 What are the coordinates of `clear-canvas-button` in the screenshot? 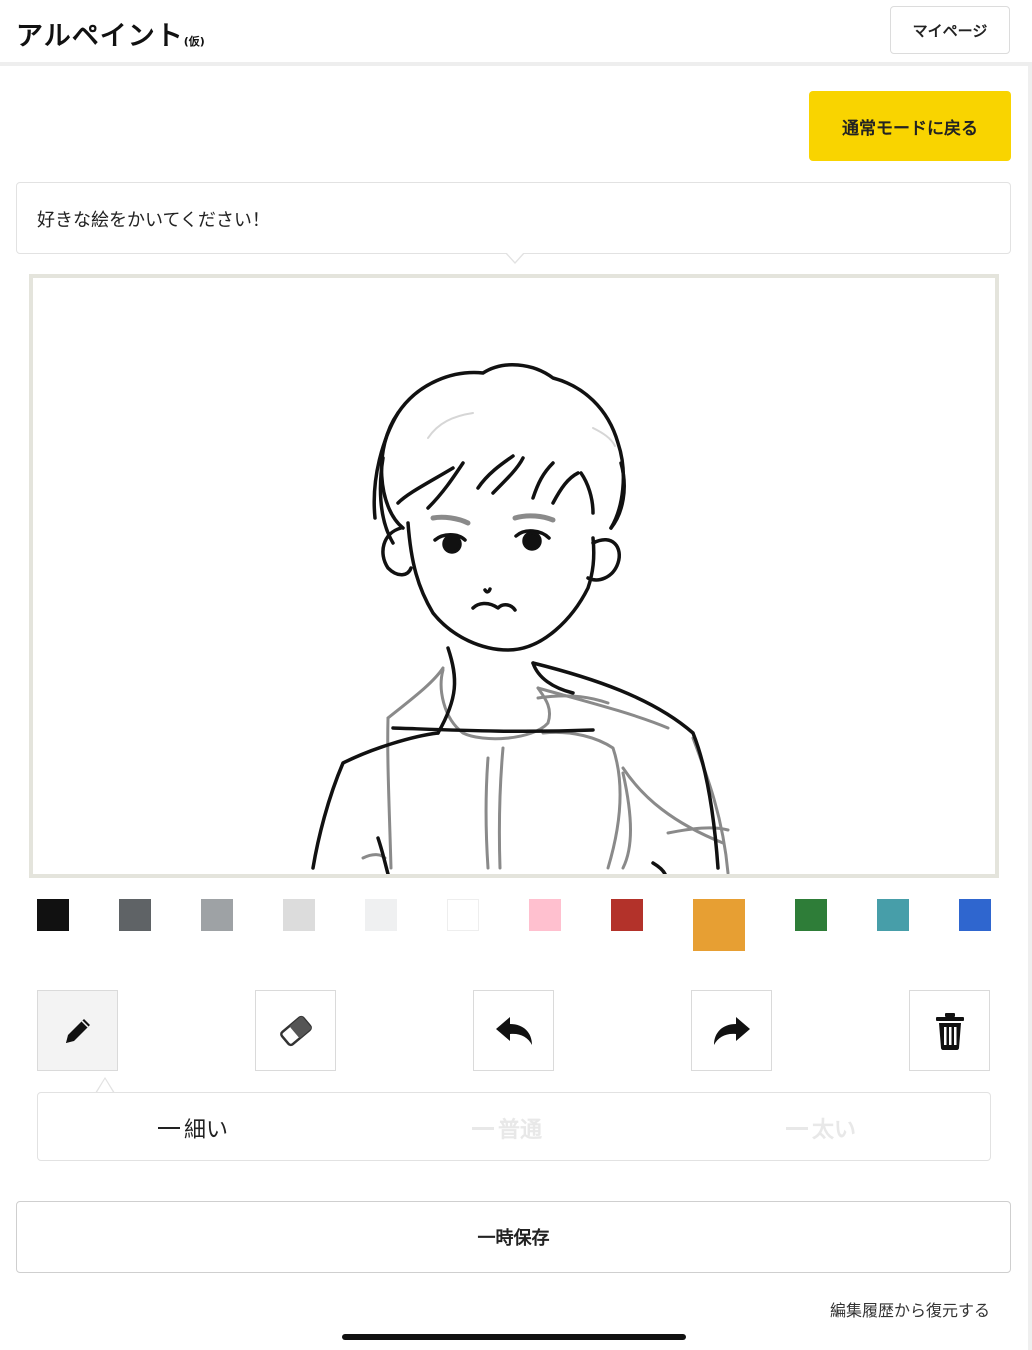 It's located at (949, 1030).